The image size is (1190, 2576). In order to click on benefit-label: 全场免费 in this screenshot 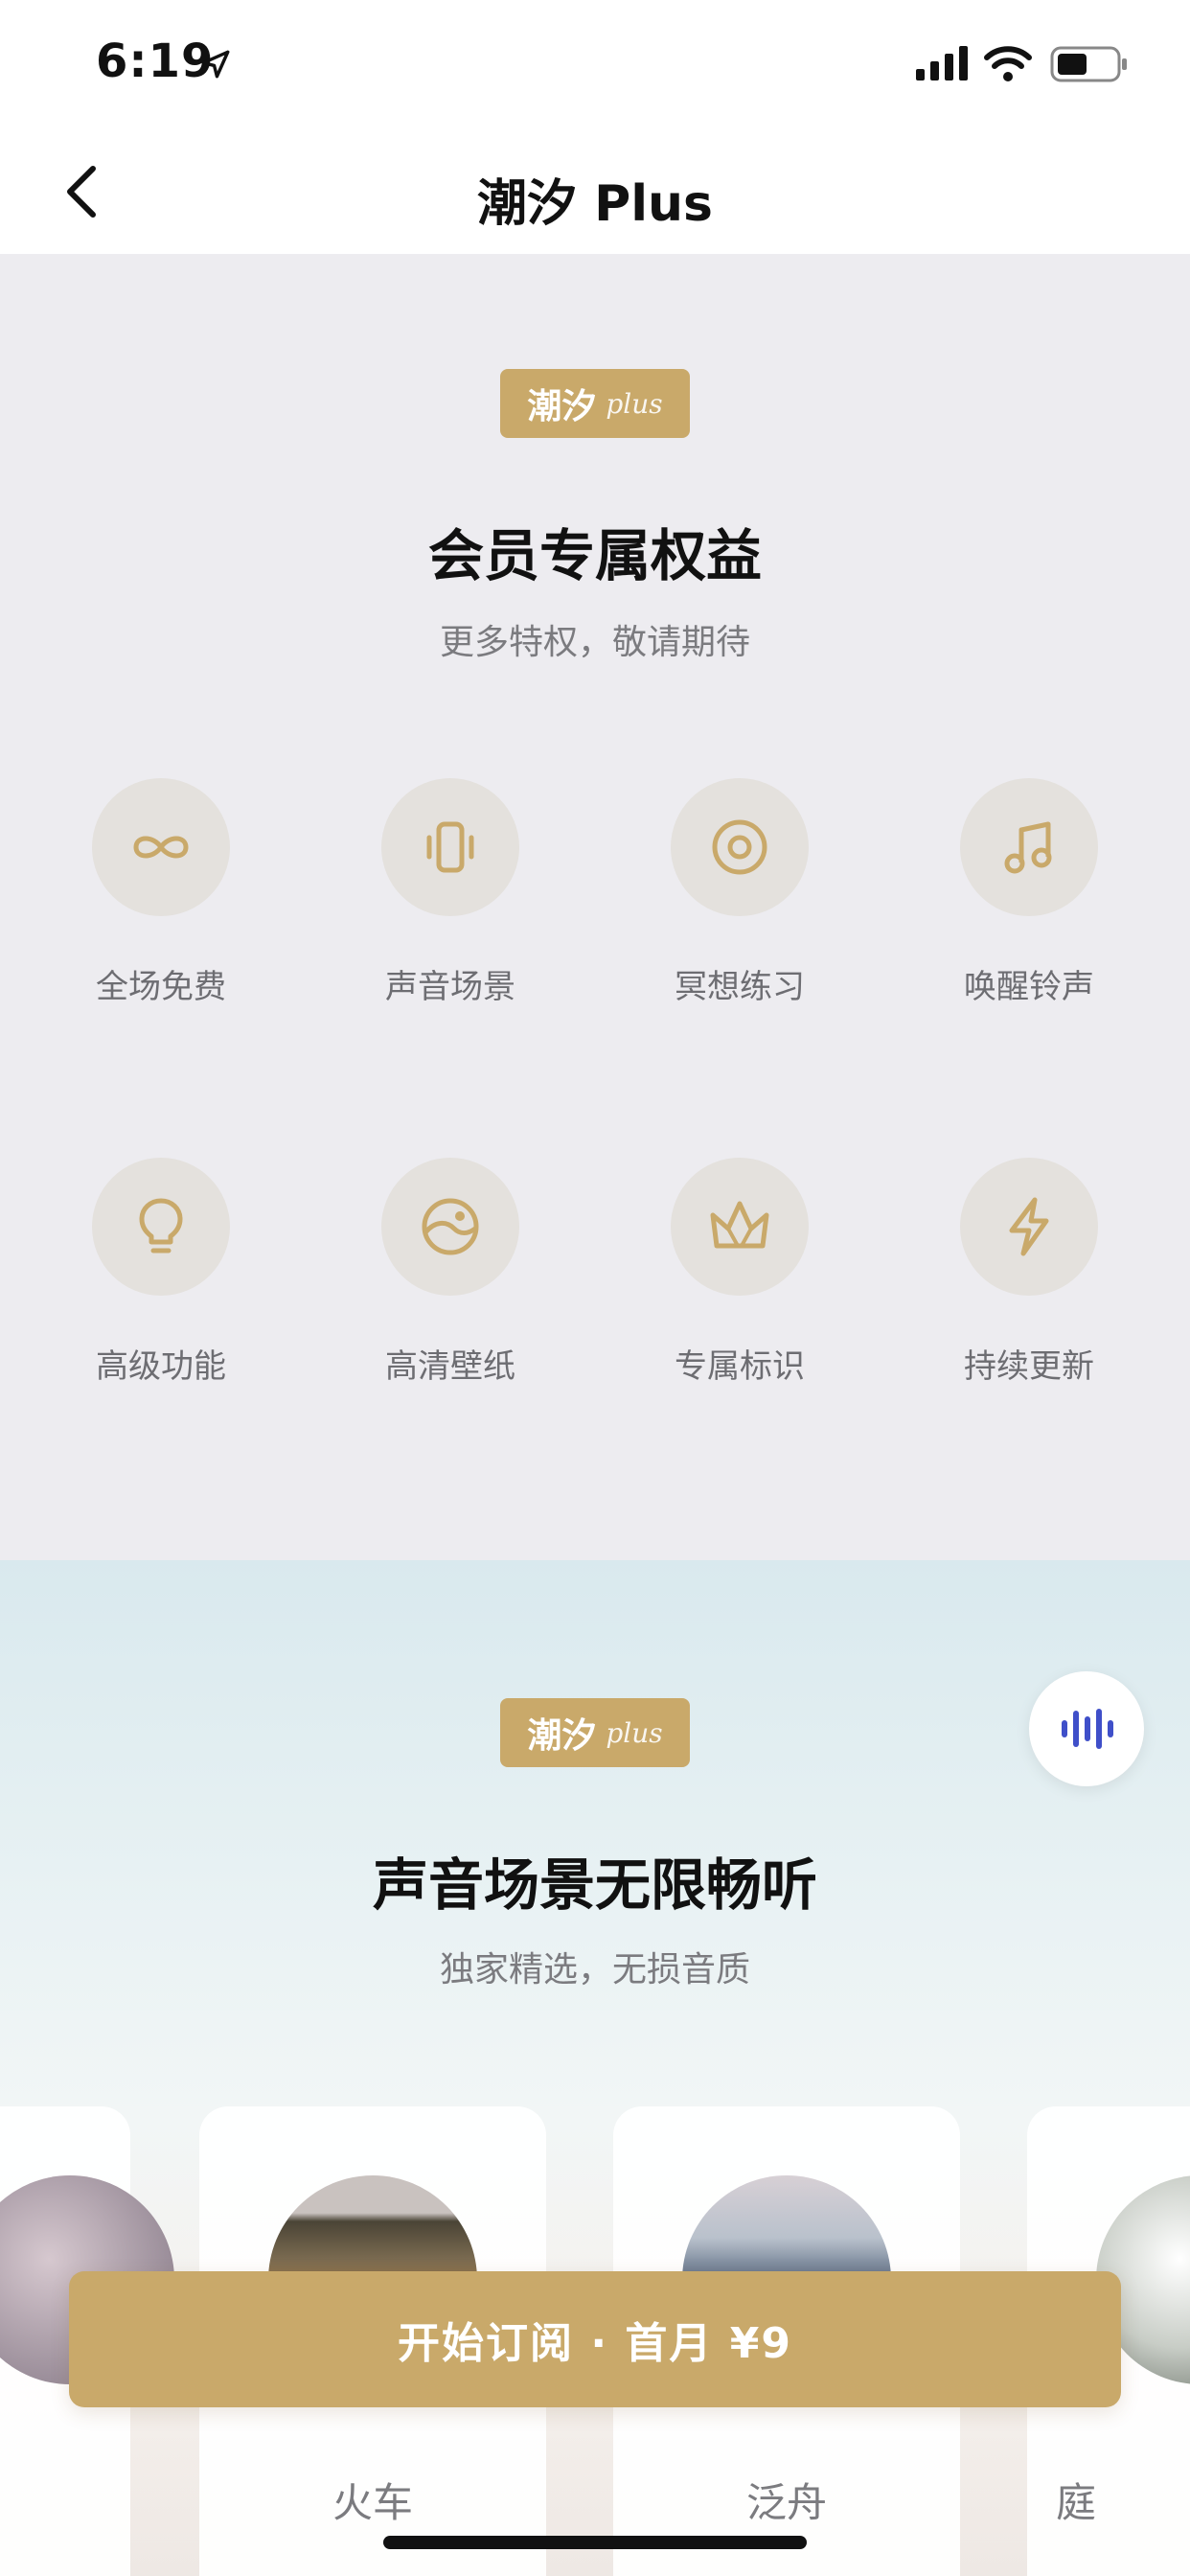, I will do `click(161, 987)`.